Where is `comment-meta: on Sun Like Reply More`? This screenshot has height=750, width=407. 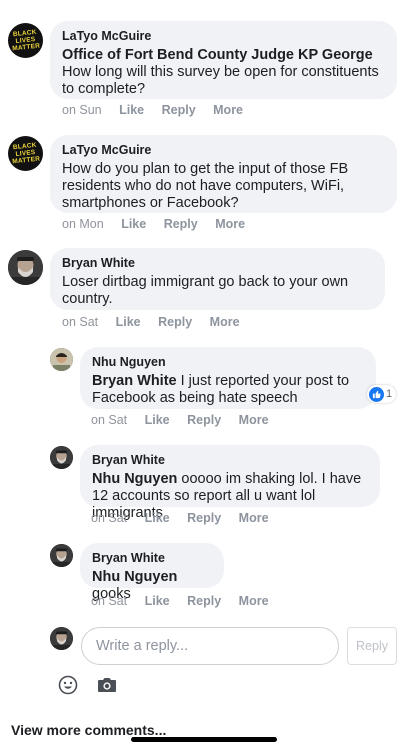 comment-meta: on Sun Like Reply More is located at coordinates (159, 110).